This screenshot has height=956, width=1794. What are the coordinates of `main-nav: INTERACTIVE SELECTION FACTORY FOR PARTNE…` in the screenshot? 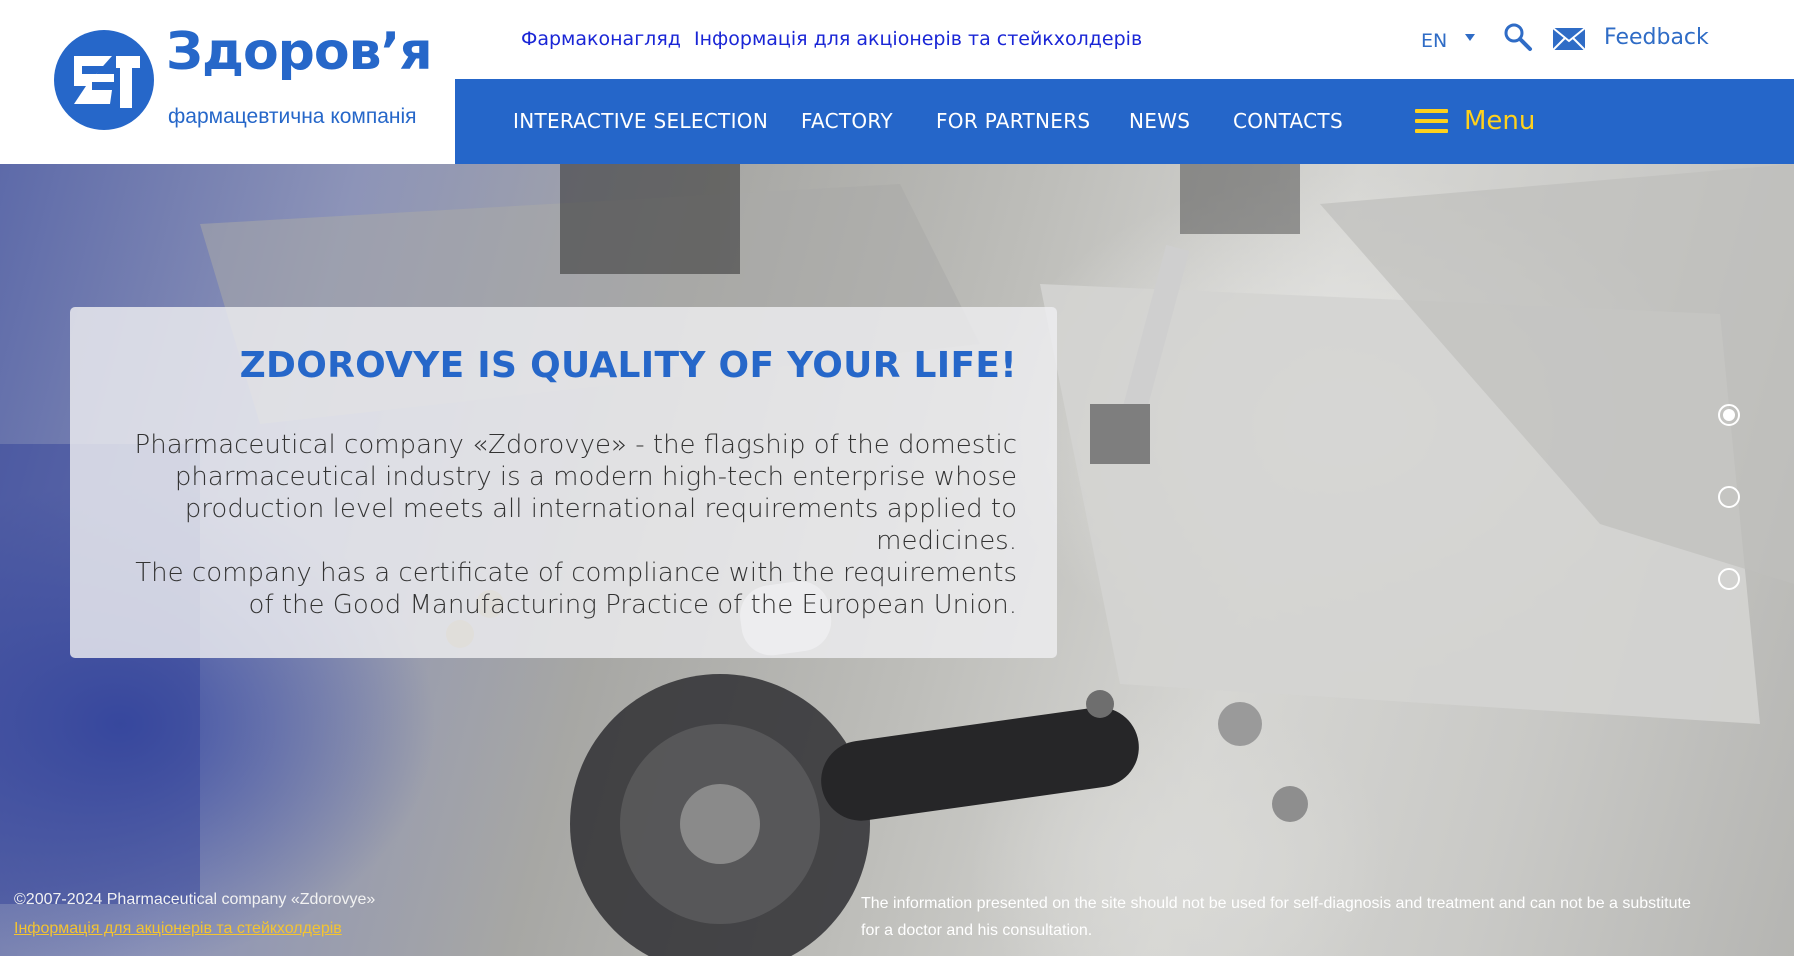 It's located at (1124, 121).